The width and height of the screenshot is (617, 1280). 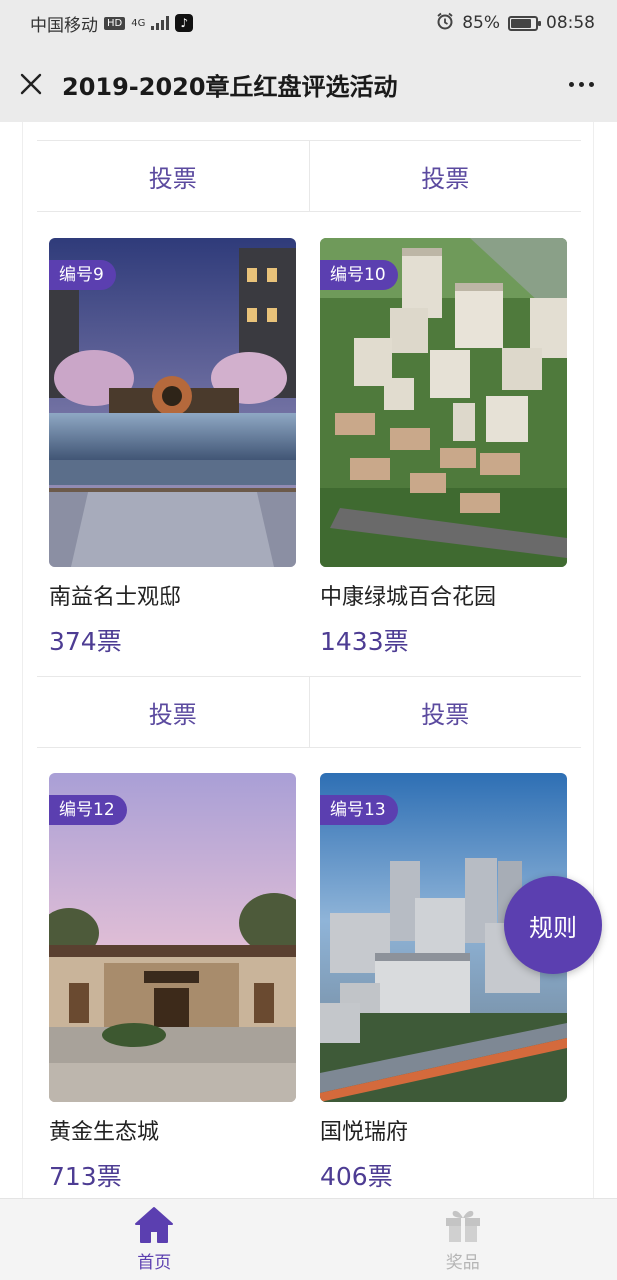 I want to click on project-number-badge: 编号9, so click(x=82, y=275).